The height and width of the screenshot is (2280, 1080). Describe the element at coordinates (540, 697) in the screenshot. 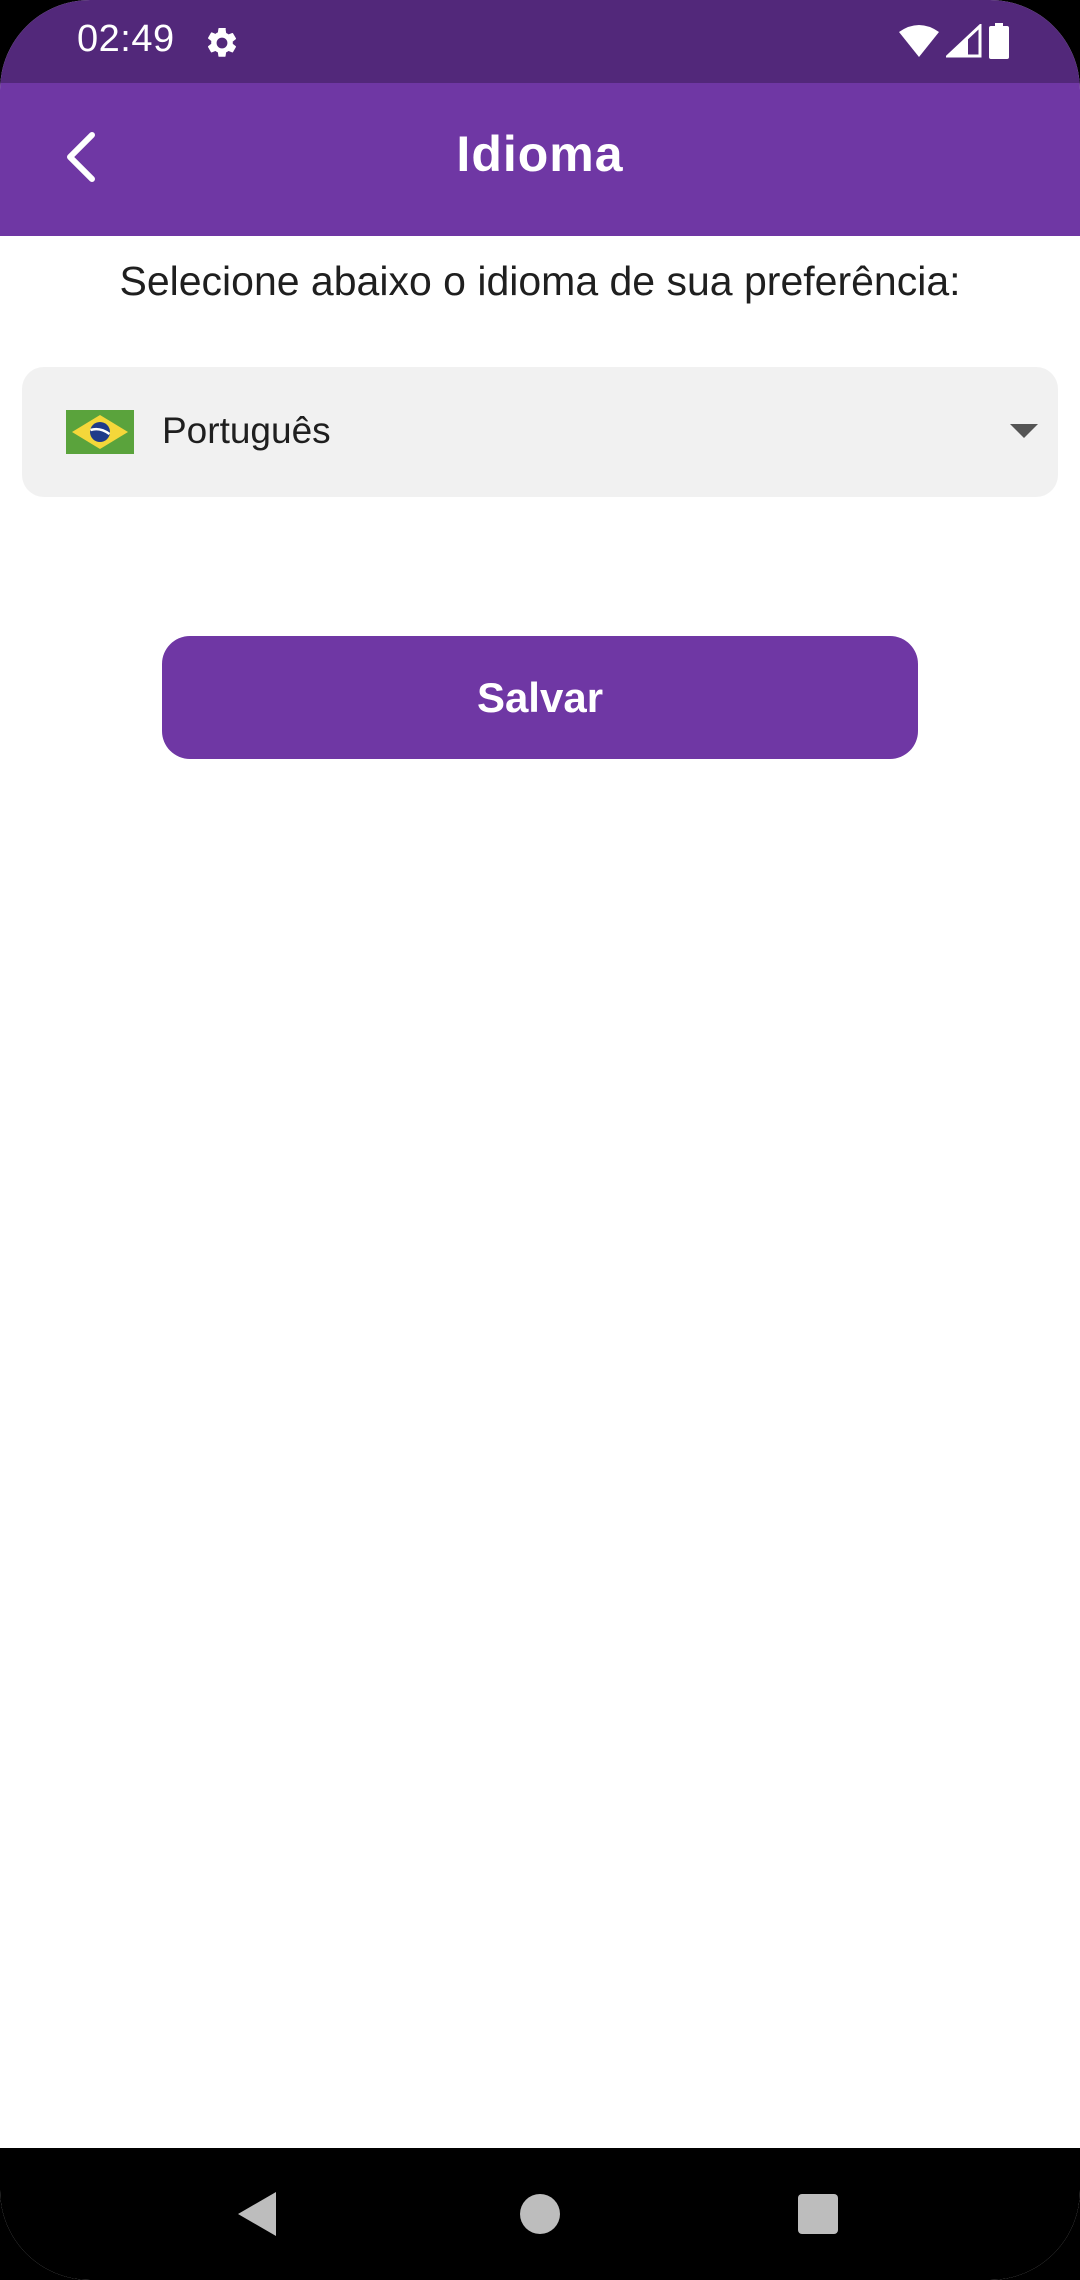

I see `save-button: Salvar` at that location.